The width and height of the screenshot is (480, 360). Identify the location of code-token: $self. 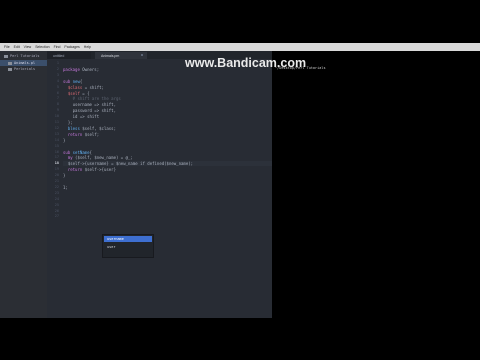
(73, 93).